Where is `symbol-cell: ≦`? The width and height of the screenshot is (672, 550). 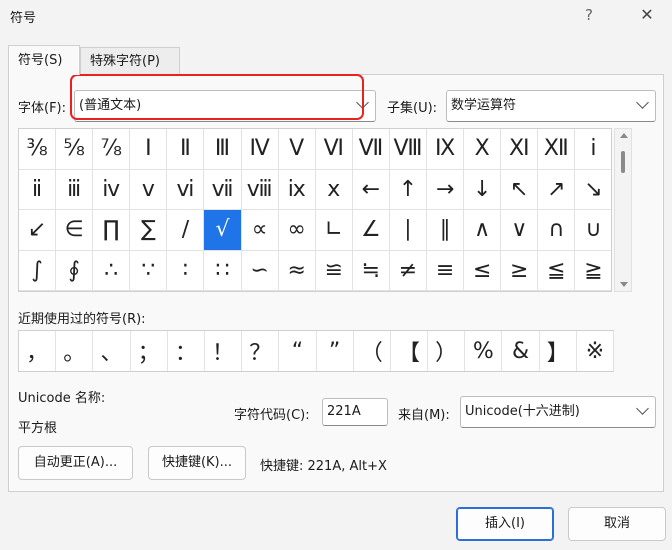 symbol-cell: ≦ is located at coordinates (557, 270).